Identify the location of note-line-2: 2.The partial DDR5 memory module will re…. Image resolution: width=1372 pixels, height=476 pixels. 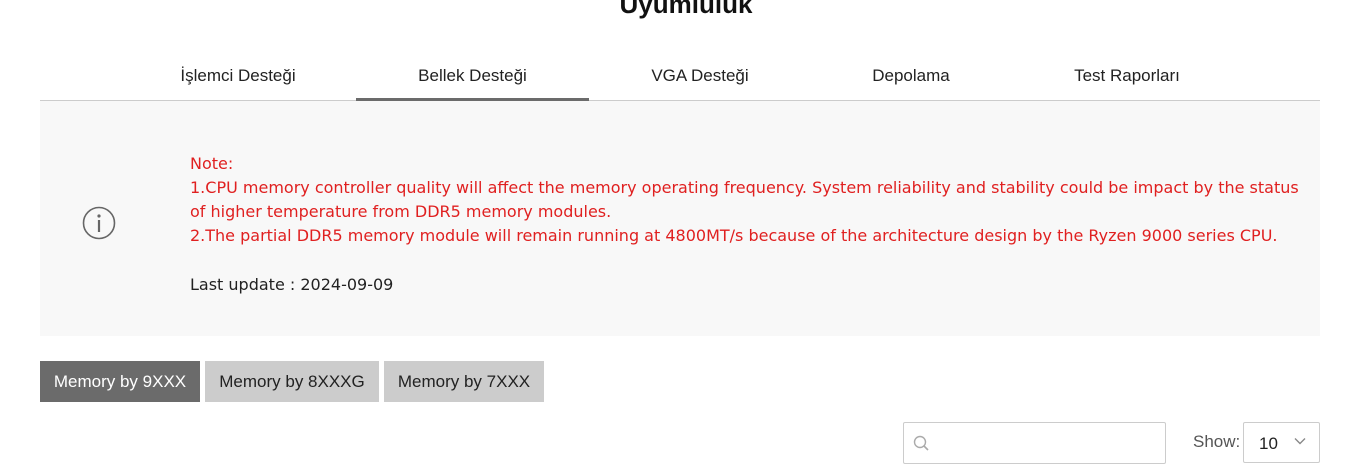
(734, 235).